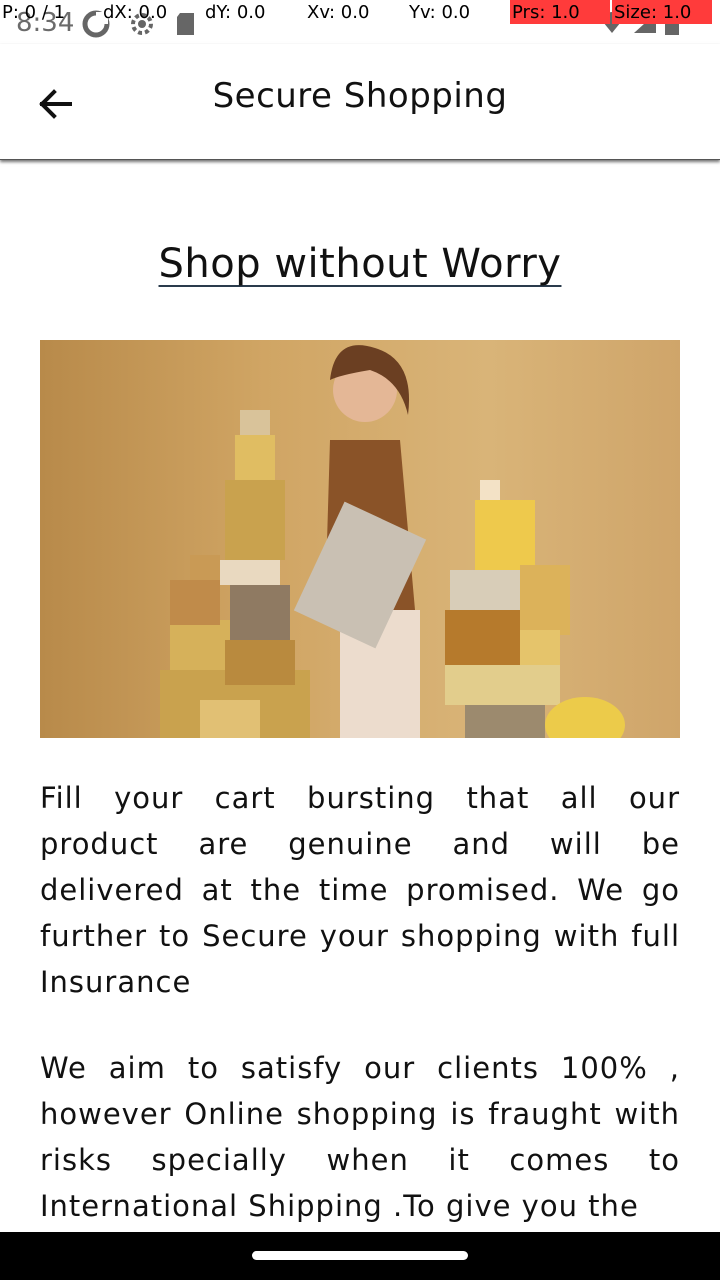 This screenshot has width=720, height=1280. I want to click on gesture-handle, so click(360, 1255).